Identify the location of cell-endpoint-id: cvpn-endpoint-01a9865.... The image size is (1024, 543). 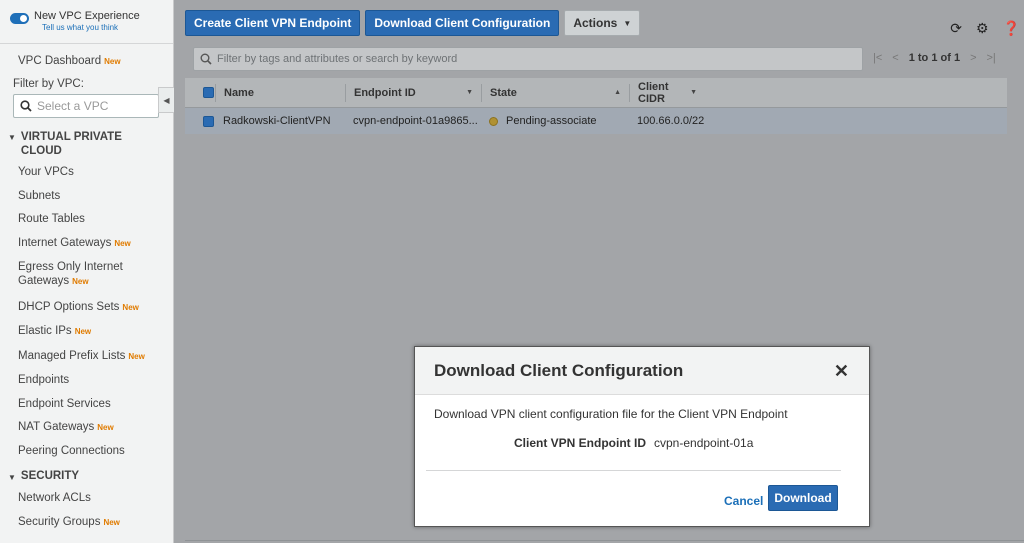
(415, 121).